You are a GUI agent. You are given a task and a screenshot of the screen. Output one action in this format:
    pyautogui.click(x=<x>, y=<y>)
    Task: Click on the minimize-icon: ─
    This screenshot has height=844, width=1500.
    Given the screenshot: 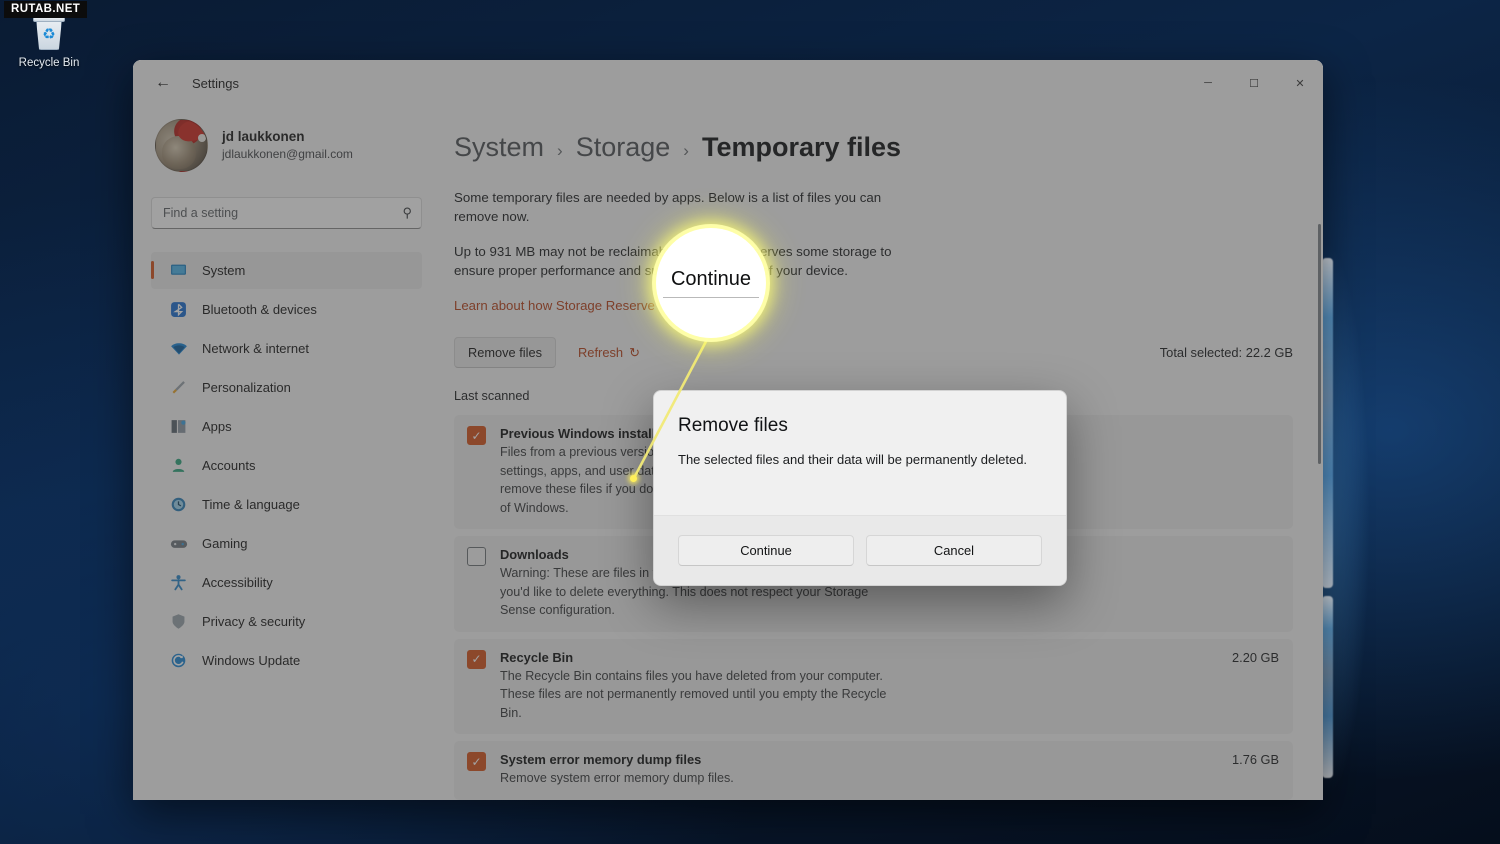 What is the action you would take?
    pyautogui.click(x=1208, y=83)
    